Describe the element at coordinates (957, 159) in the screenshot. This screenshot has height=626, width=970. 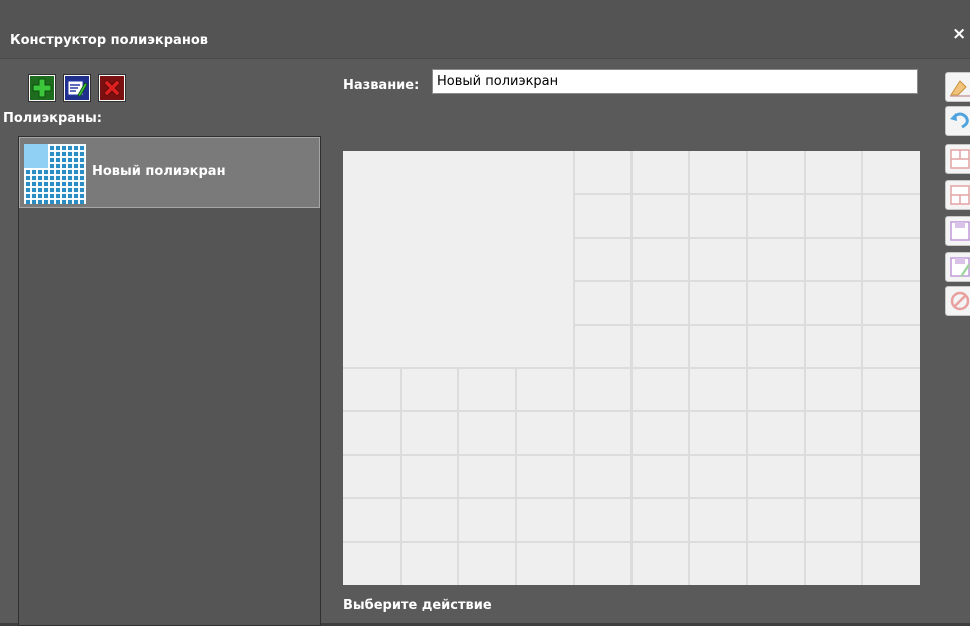
I see `merge-cells-button` at that location.